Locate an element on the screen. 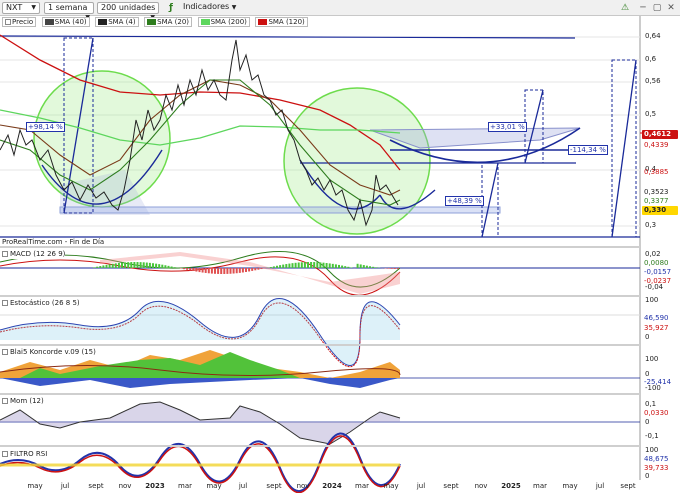  price-tag: 0,3885 is located at coordinates (656, 172).